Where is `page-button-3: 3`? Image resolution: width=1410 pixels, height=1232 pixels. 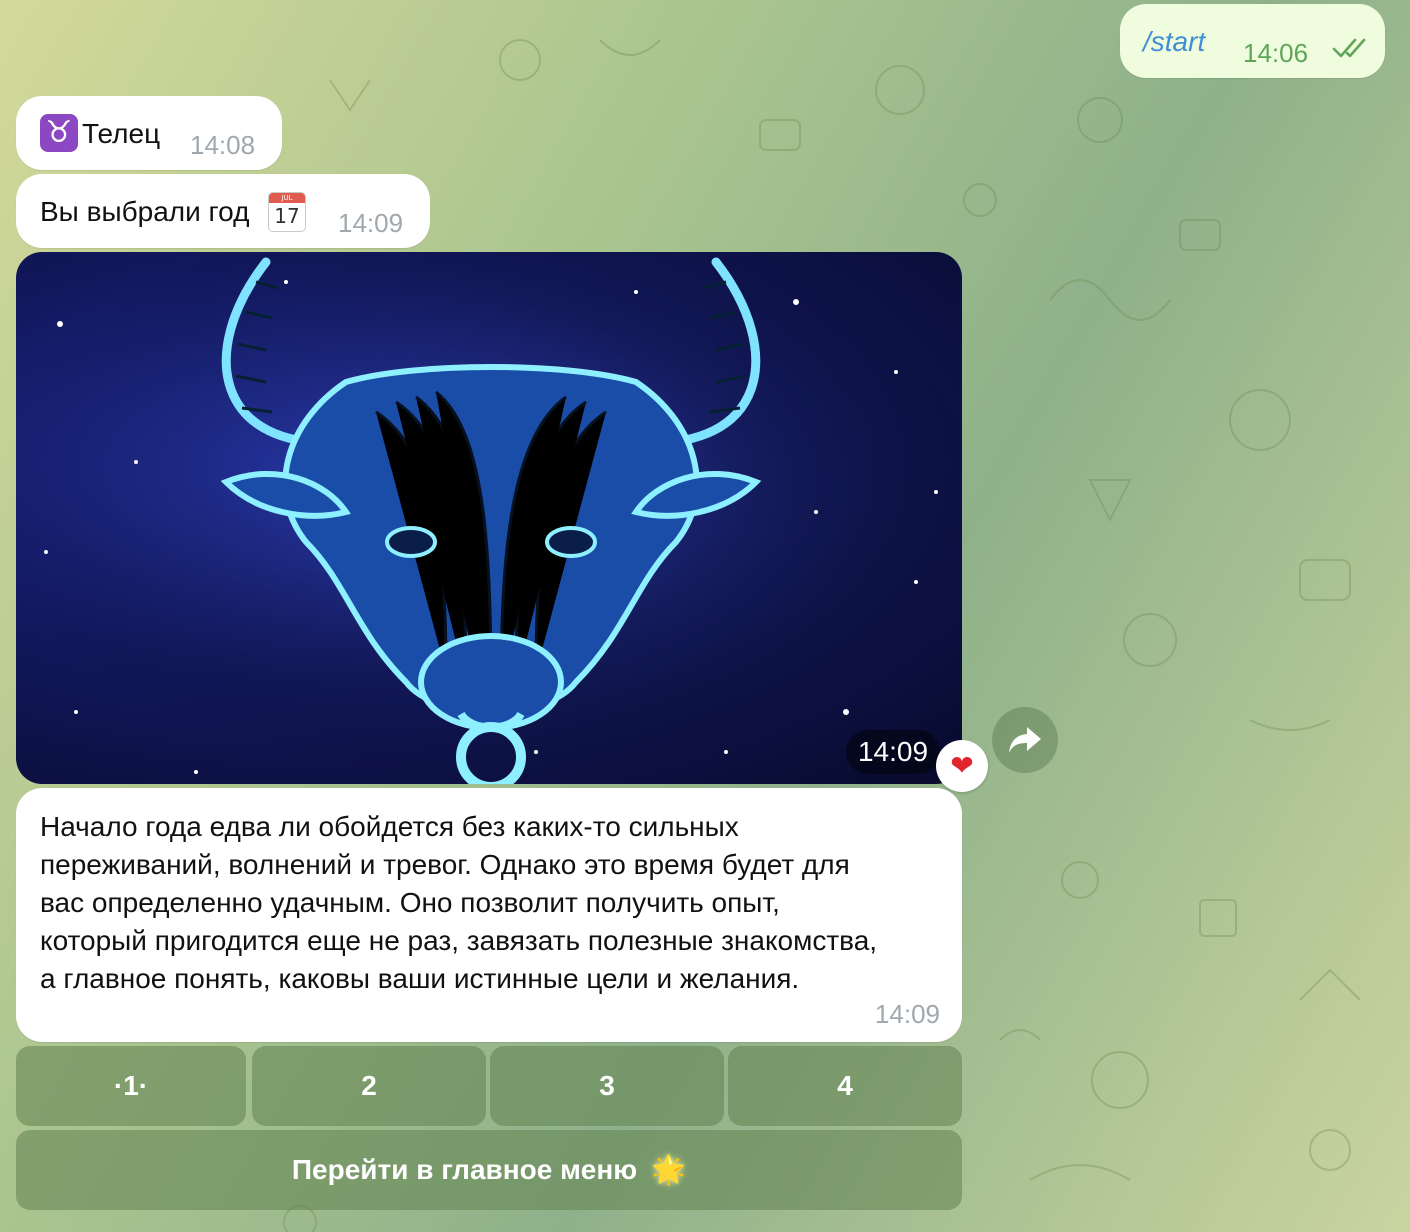
page-button-3: 3 is located at coordinates (607, 1086).